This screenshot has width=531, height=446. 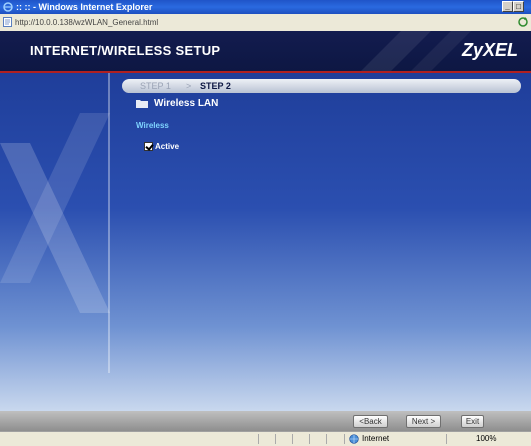 I want to click on step-indicator: STEP 1 > STEP 2, so click(x=321, y=86).